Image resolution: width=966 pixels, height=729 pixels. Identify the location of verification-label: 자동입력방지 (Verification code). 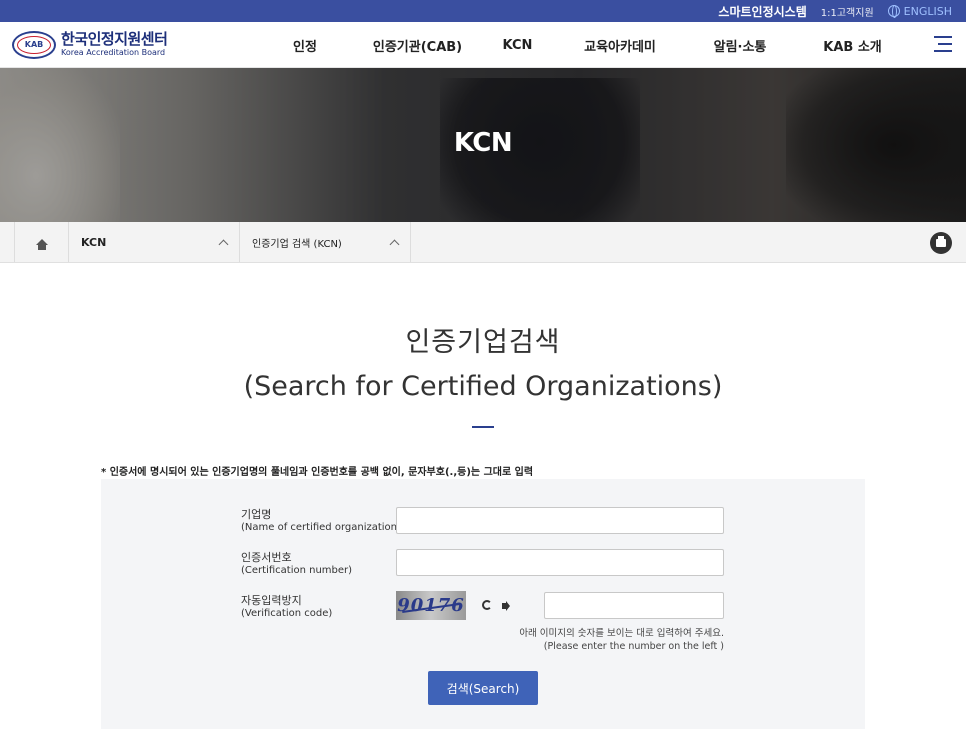
(287, 606).